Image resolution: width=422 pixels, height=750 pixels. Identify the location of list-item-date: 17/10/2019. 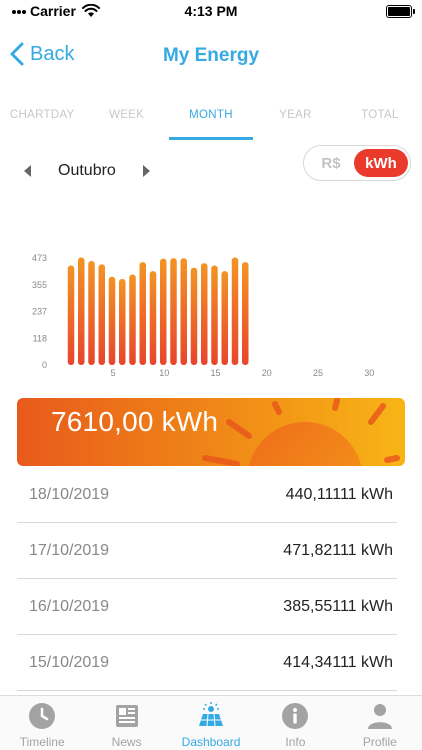
(69, 550).